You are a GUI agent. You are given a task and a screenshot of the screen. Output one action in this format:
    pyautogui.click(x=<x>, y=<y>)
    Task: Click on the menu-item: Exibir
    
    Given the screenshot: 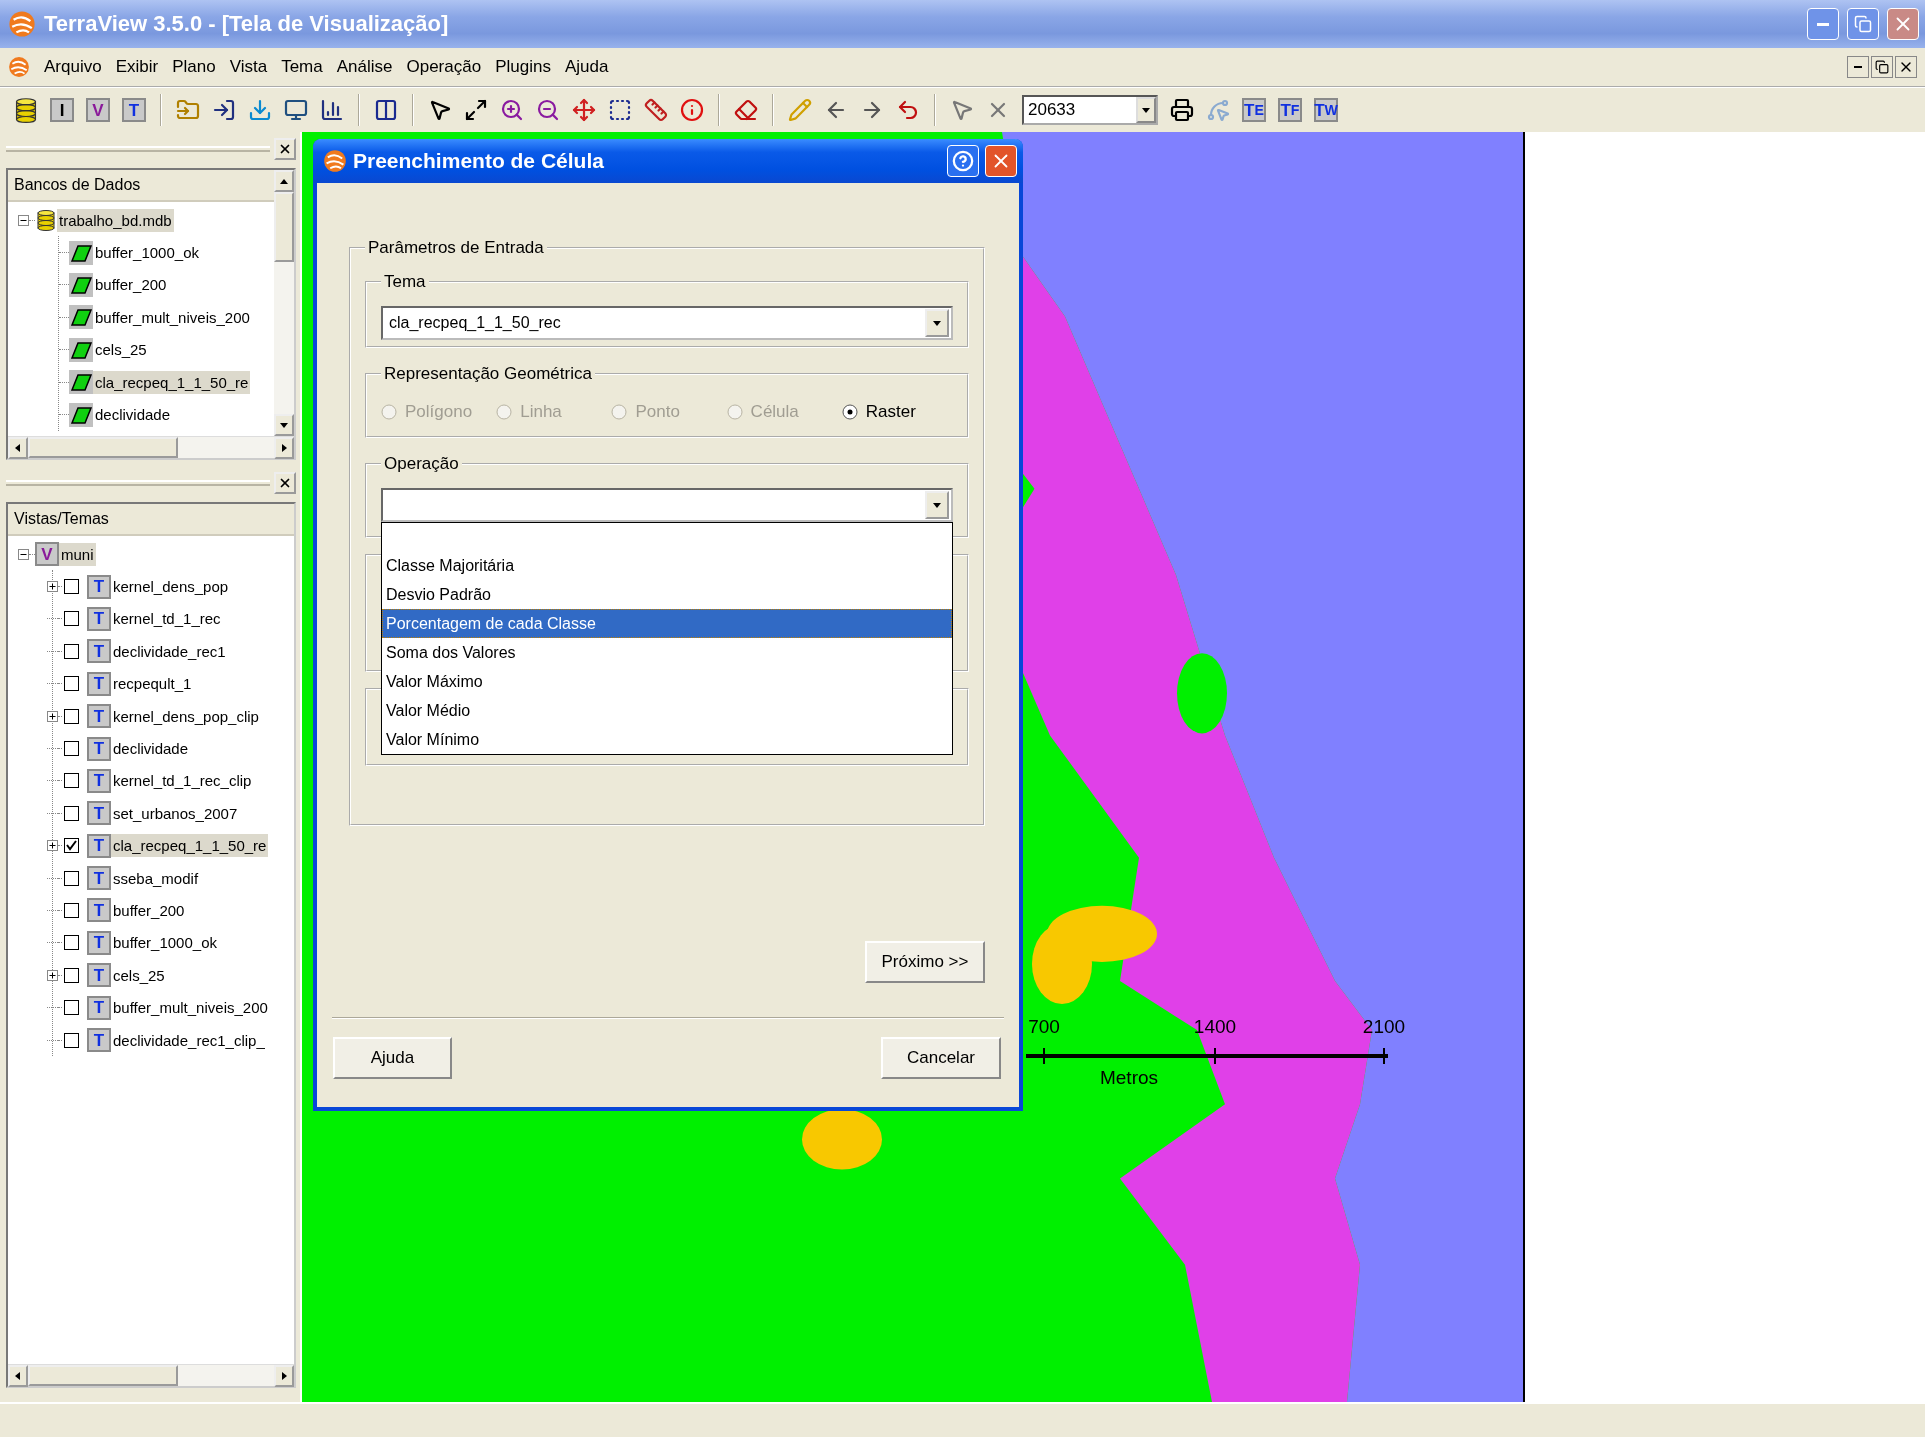 What is the action you would take?
    pyautogui.click(x=137, y=67)
    